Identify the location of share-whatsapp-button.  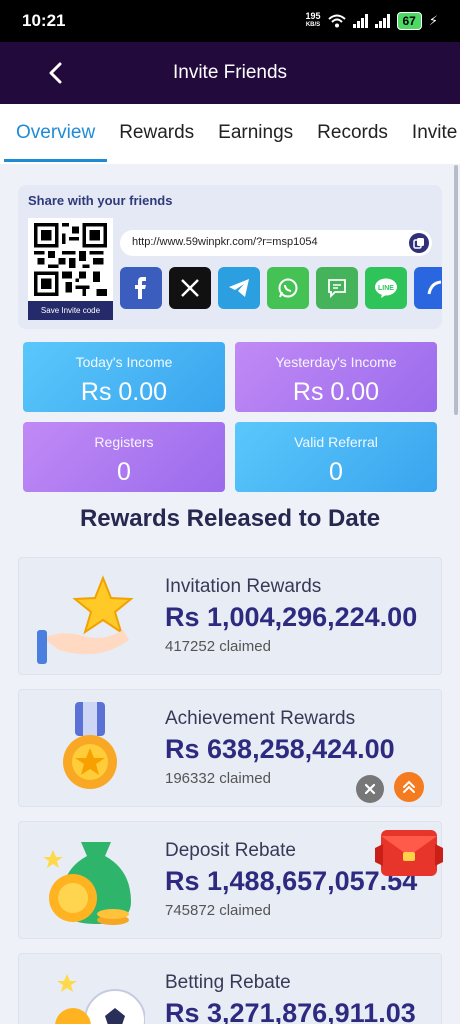
(288, 288).